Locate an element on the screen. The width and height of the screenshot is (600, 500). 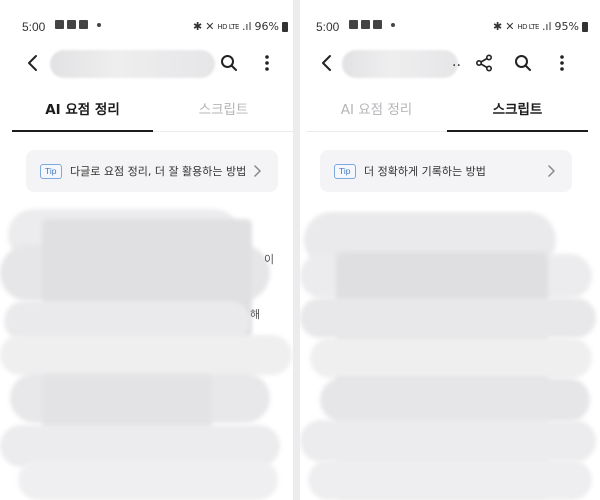
share-icon is located at coordinates (484, 63).